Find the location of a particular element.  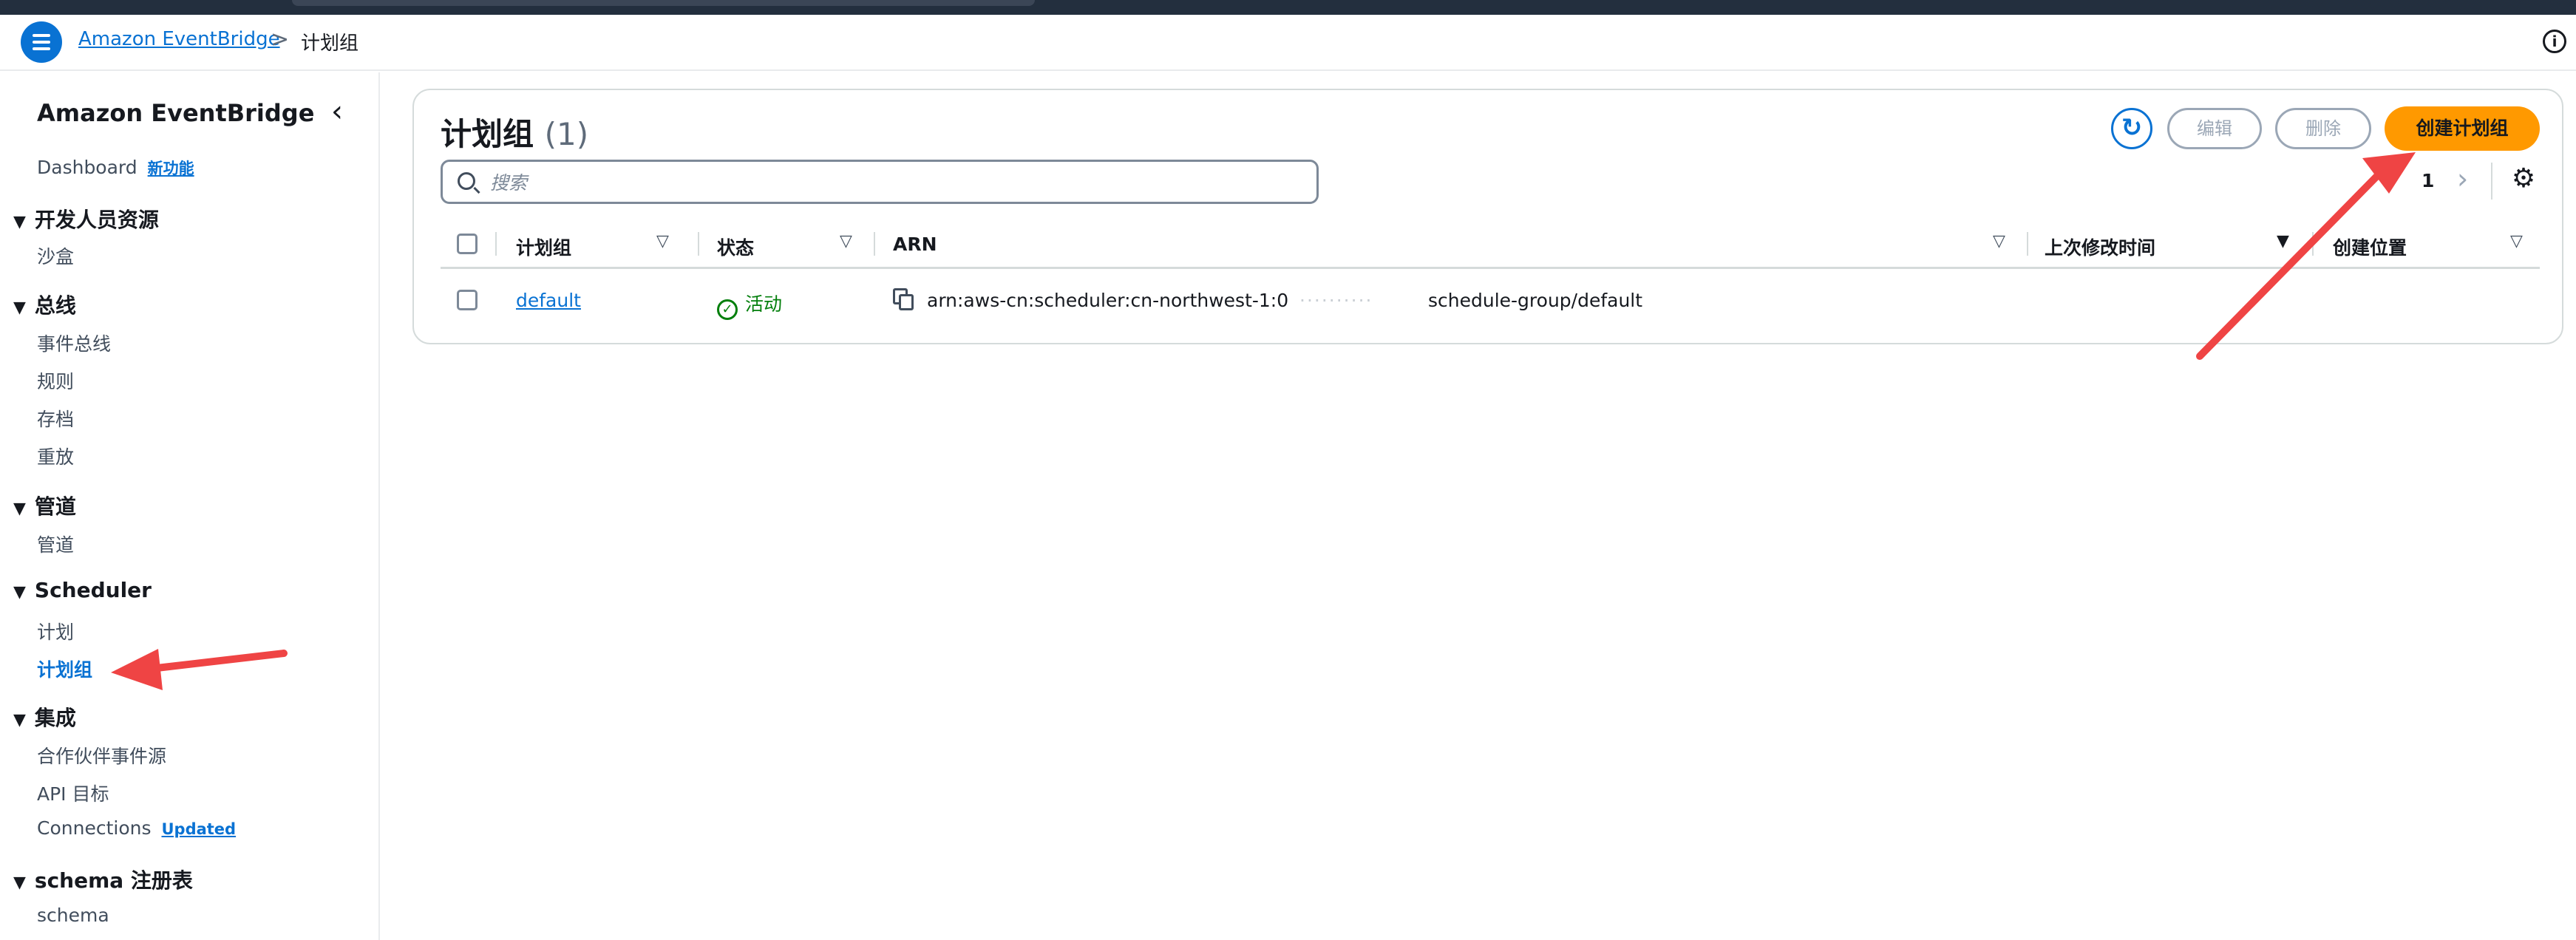

annotation-arrow-to-schedule-groups is located at coordinates (199, 669).